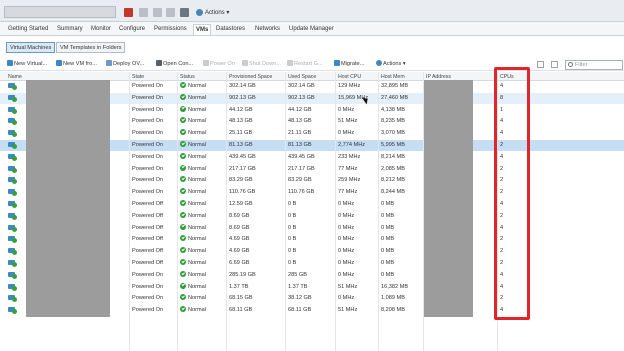 The height and width of the screenshot is (351, 624). Describe the element at coordinates (219, 64) in the screenshot. I see `power-on-button: Power On` at that location.